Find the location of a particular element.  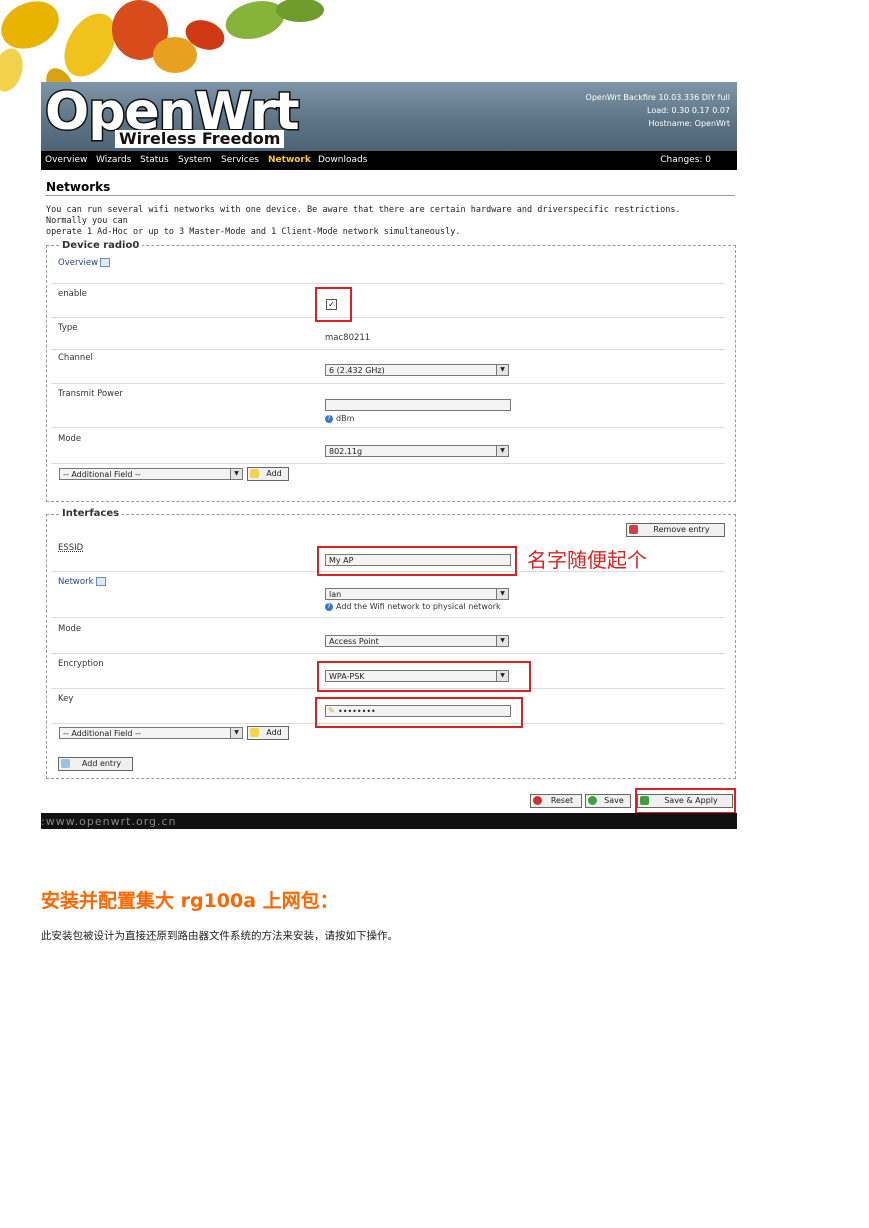

channel-value: 6 (2.432 GHz) is located at coordinates (357, 370).